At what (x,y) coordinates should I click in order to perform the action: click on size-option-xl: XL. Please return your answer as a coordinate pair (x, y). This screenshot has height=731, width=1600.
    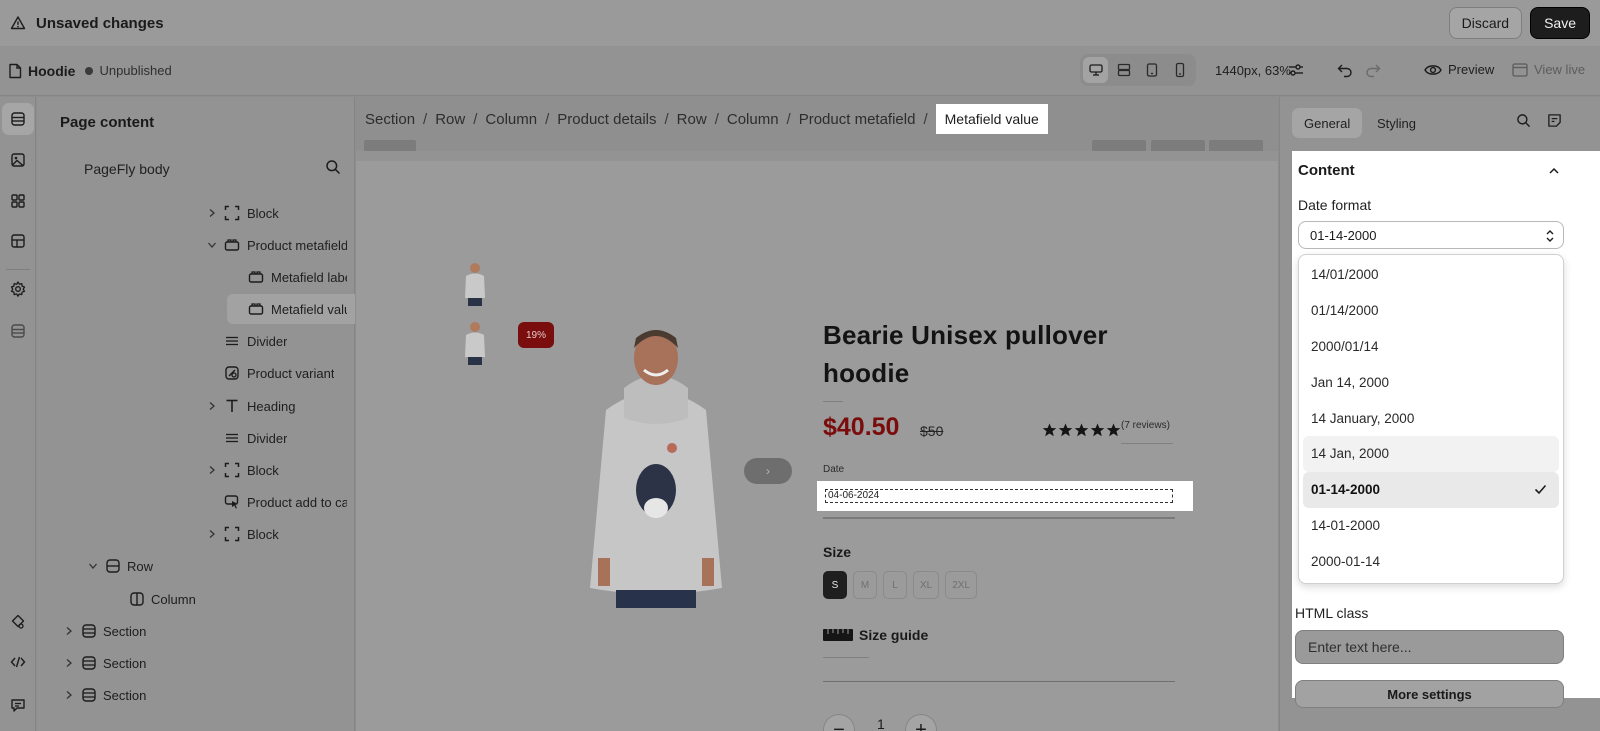
    Looking at the image, I should click on (926, 585).